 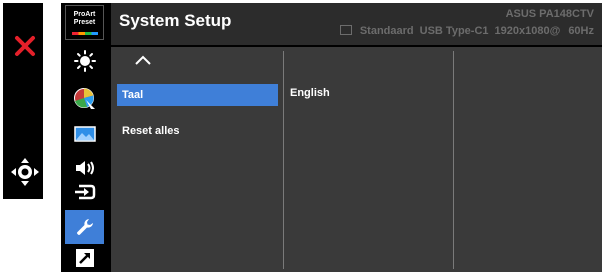 I want to click on sidebar-item-system-setup, so click(x=84, y=227).